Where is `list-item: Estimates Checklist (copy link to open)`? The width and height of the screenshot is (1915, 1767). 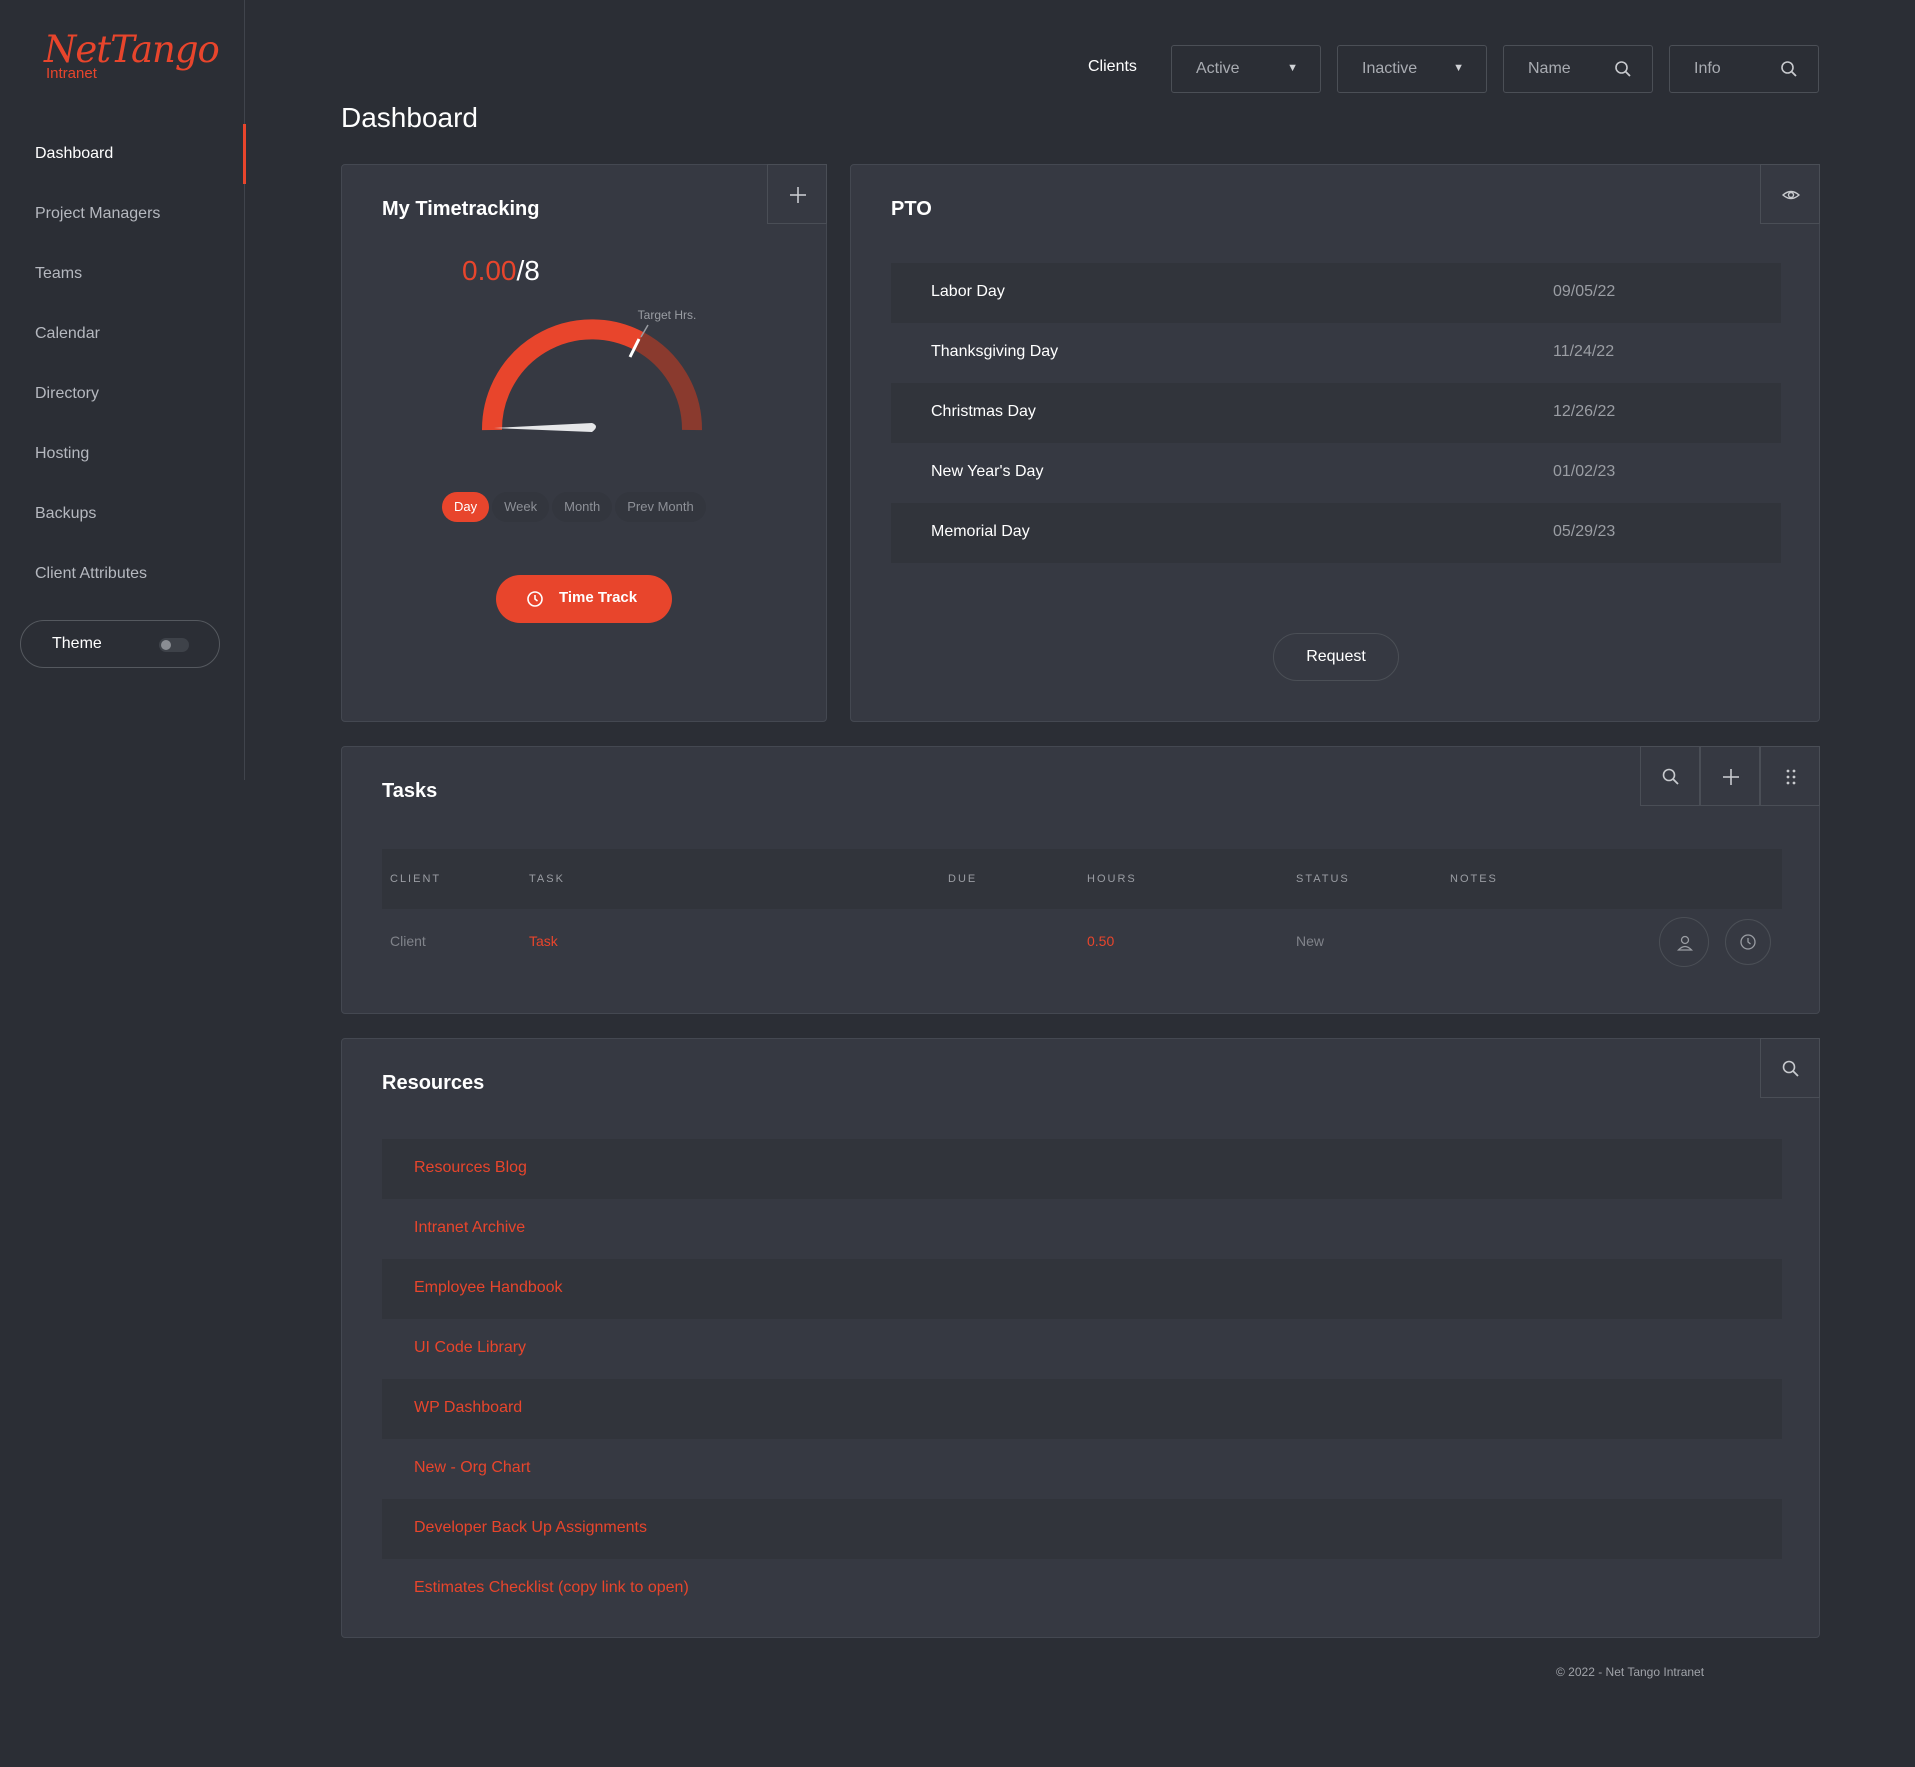 list-item: Estimates Checklist (copy link to open) is located at coordinates (1082, 1589).